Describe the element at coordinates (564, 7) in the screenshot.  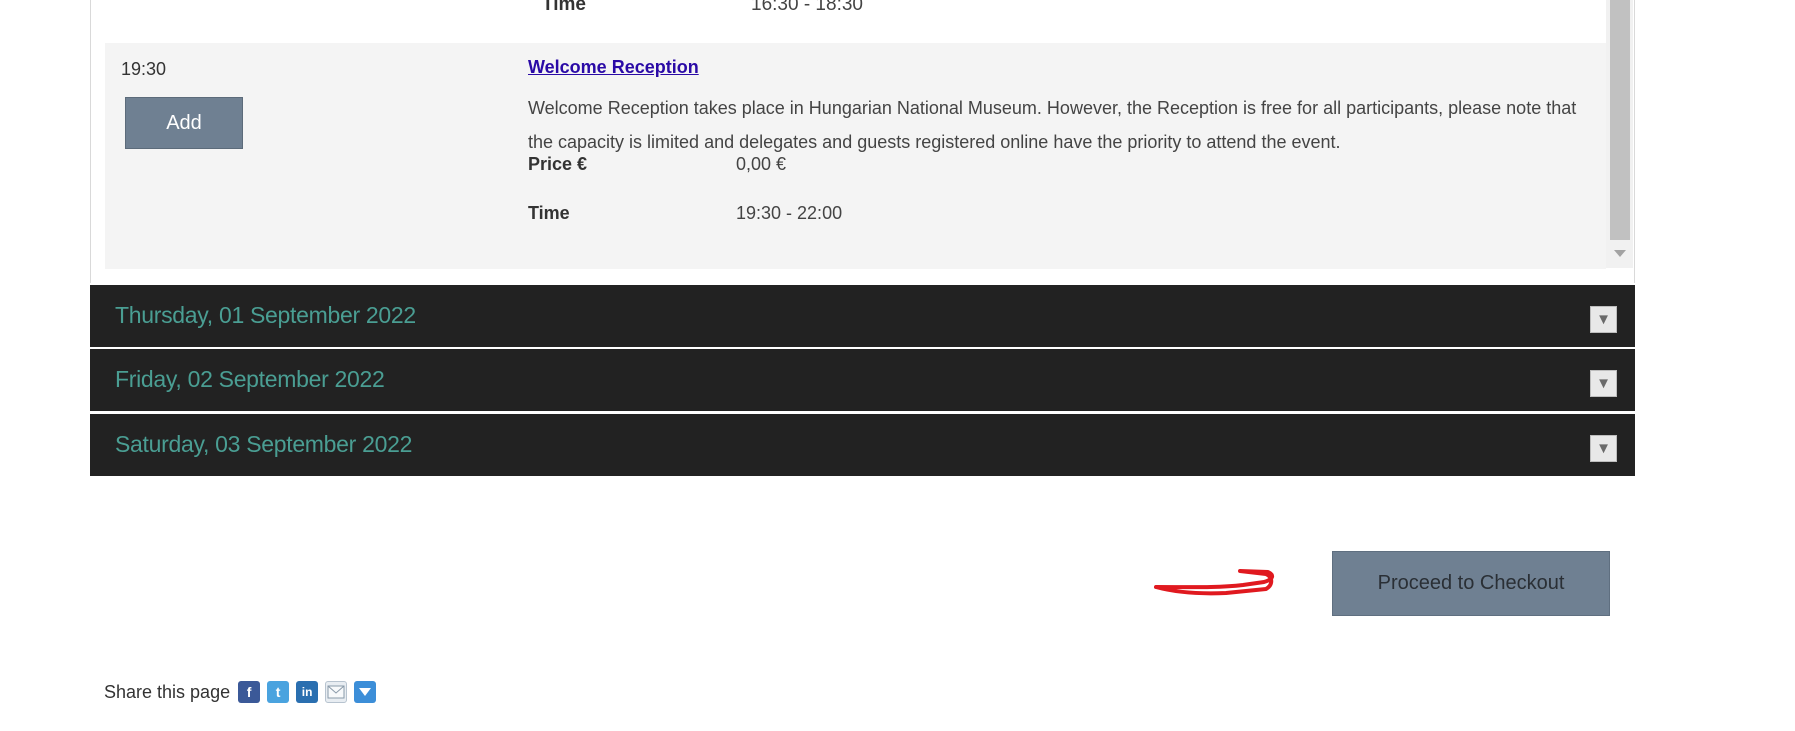
I see `previous-time-label: Time` at that location.